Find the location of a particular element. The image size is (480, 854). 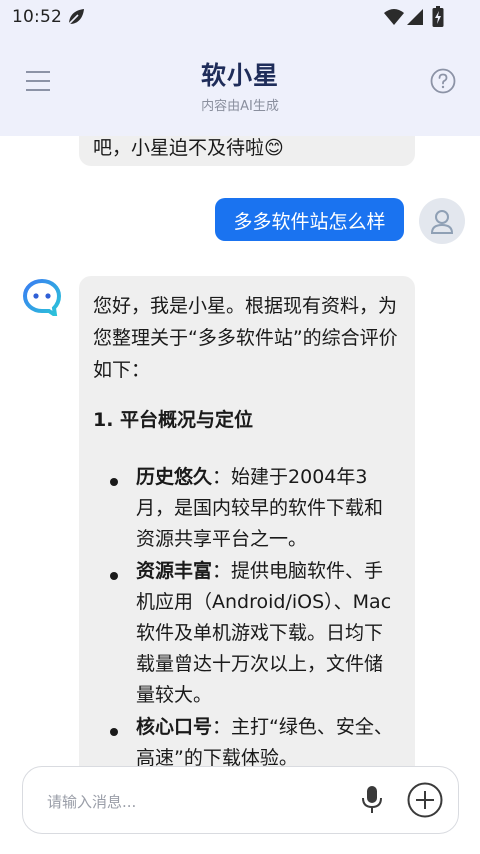

page-title: 软小星 is located at coordinates (239, 75).